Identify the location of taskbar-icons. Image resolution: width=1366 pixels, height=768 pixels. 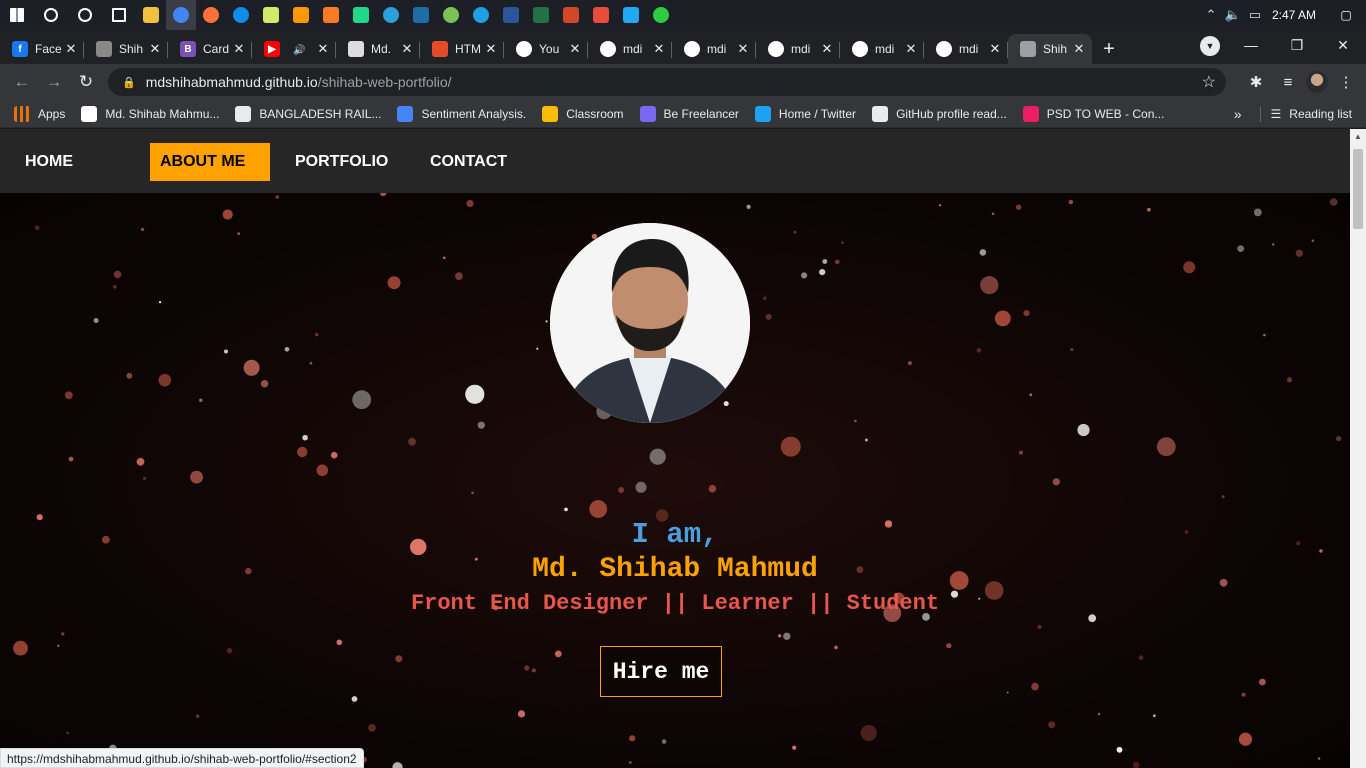
(338, 15).